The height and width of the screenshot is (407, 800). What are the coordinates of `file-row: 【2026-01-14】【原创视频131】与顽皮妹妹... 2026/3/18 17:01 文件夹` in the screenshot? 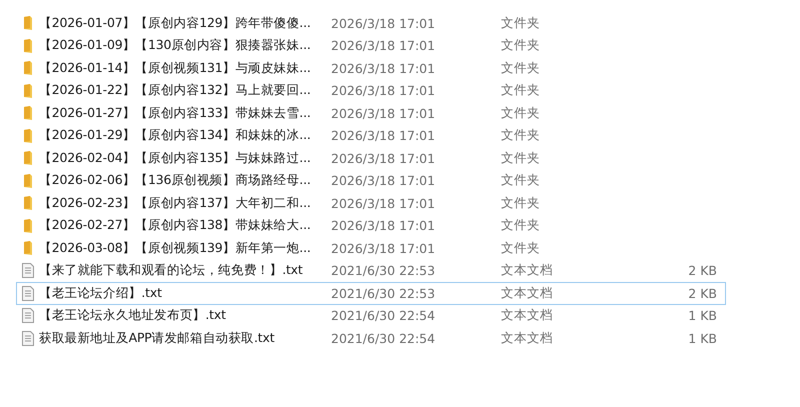 It's located at (371, 68).